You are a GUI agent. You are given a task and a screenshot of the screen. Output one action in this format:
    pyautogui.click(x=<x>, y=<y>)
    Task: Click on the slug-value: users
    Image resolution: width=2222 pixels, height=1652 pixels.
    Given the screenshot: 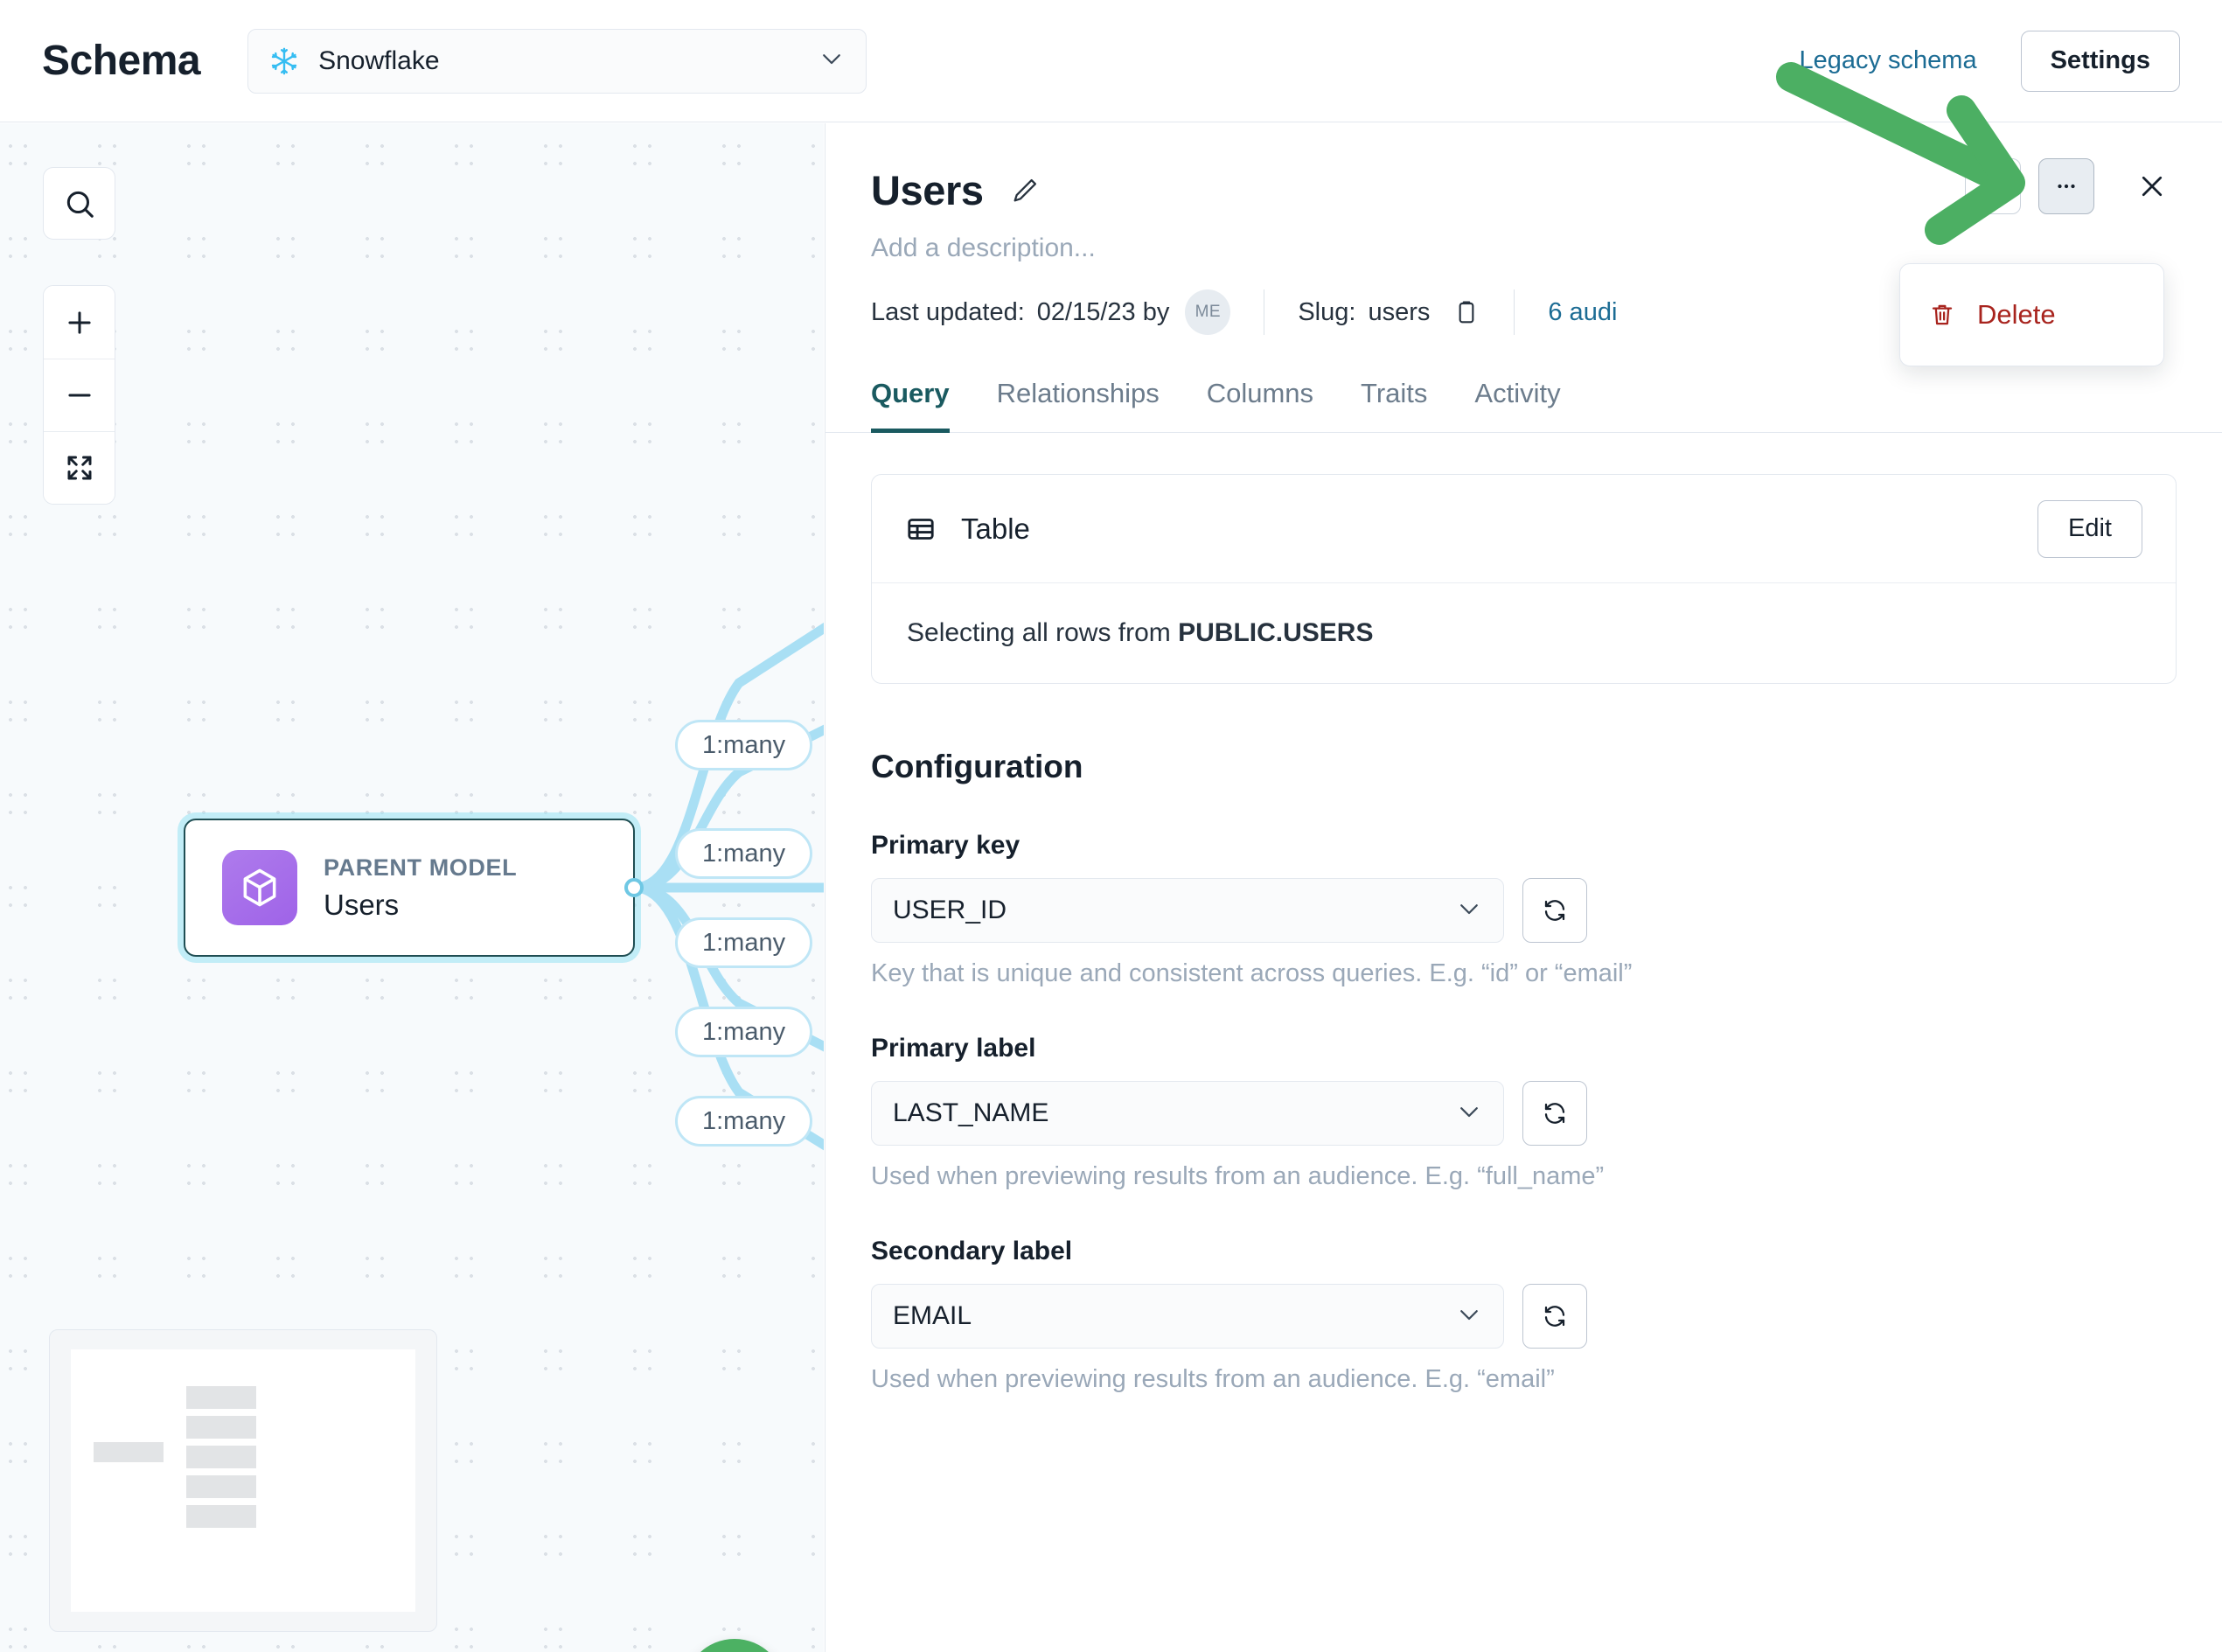 What is the action you would take?
    pyautogui.click(x=1399, y=311)
    